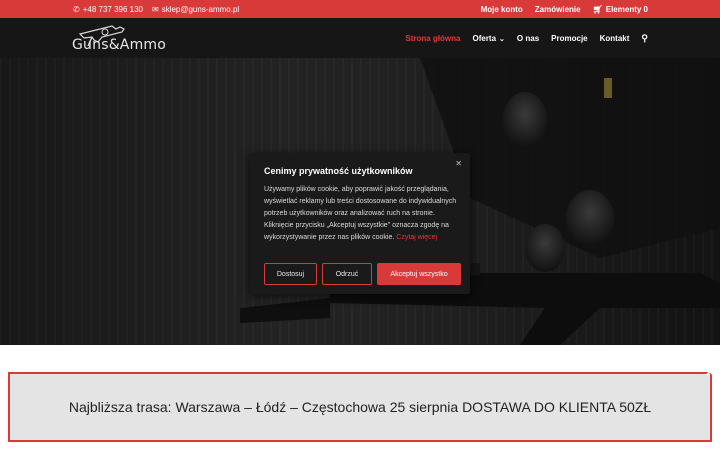  I want to click on nav-about: O nas, so click(528, 38).